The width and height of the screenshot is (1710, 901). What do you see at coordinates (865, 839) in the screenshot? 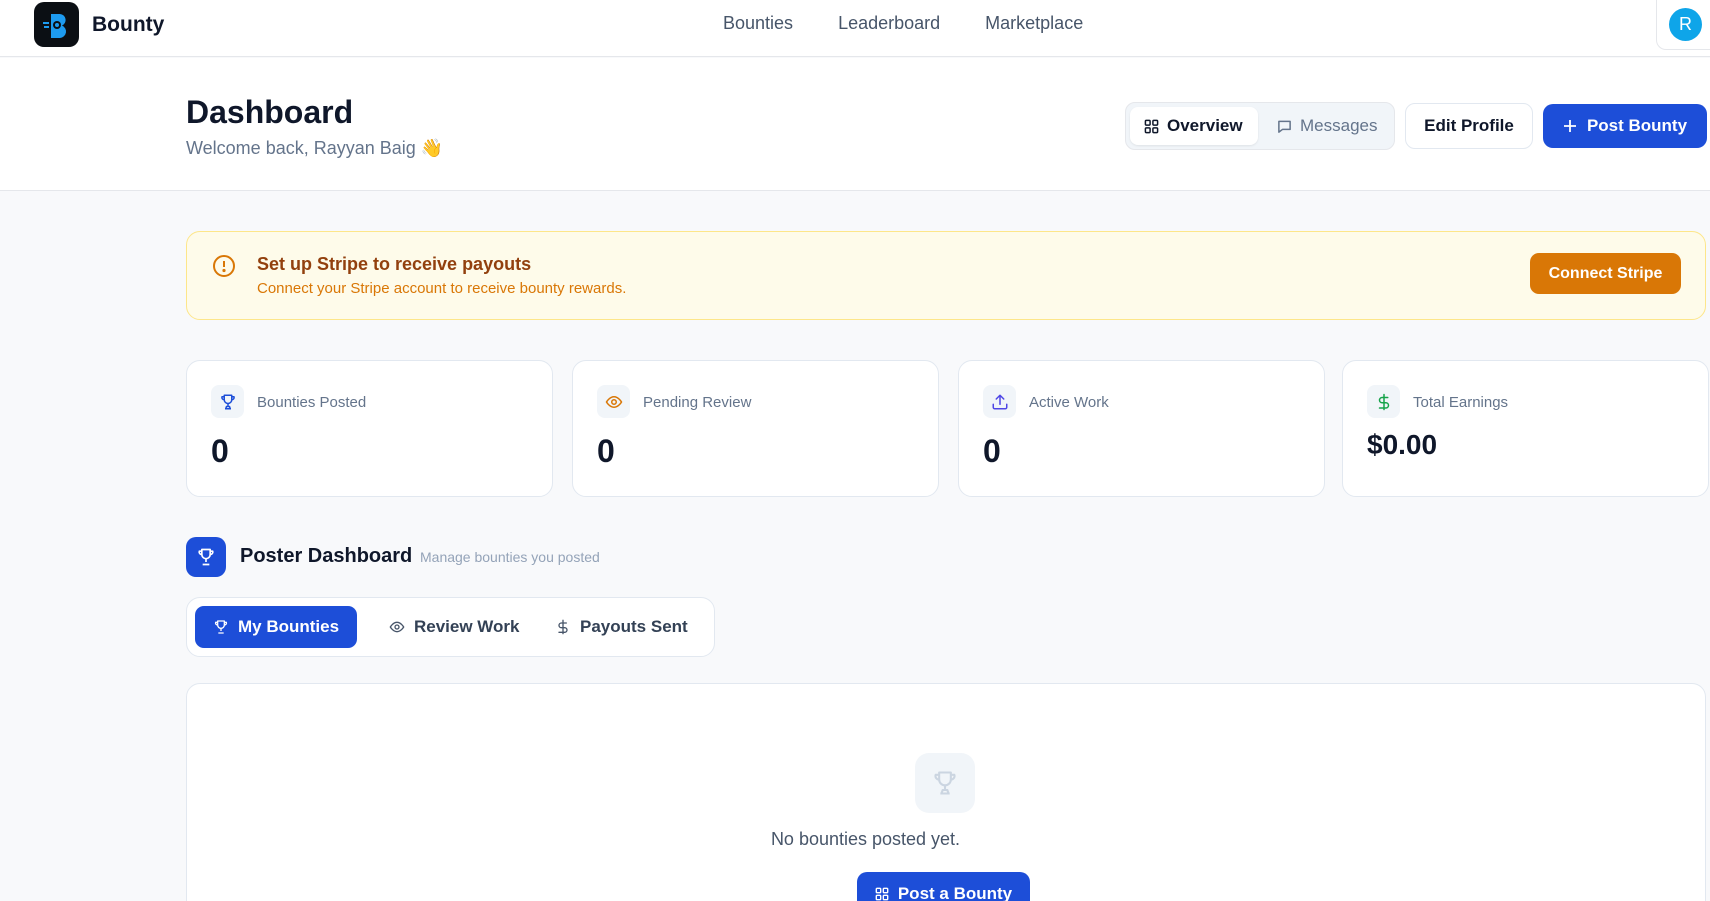
I see `empty-state-text: No bounties posted yet.` at bounding box center [865, 839].